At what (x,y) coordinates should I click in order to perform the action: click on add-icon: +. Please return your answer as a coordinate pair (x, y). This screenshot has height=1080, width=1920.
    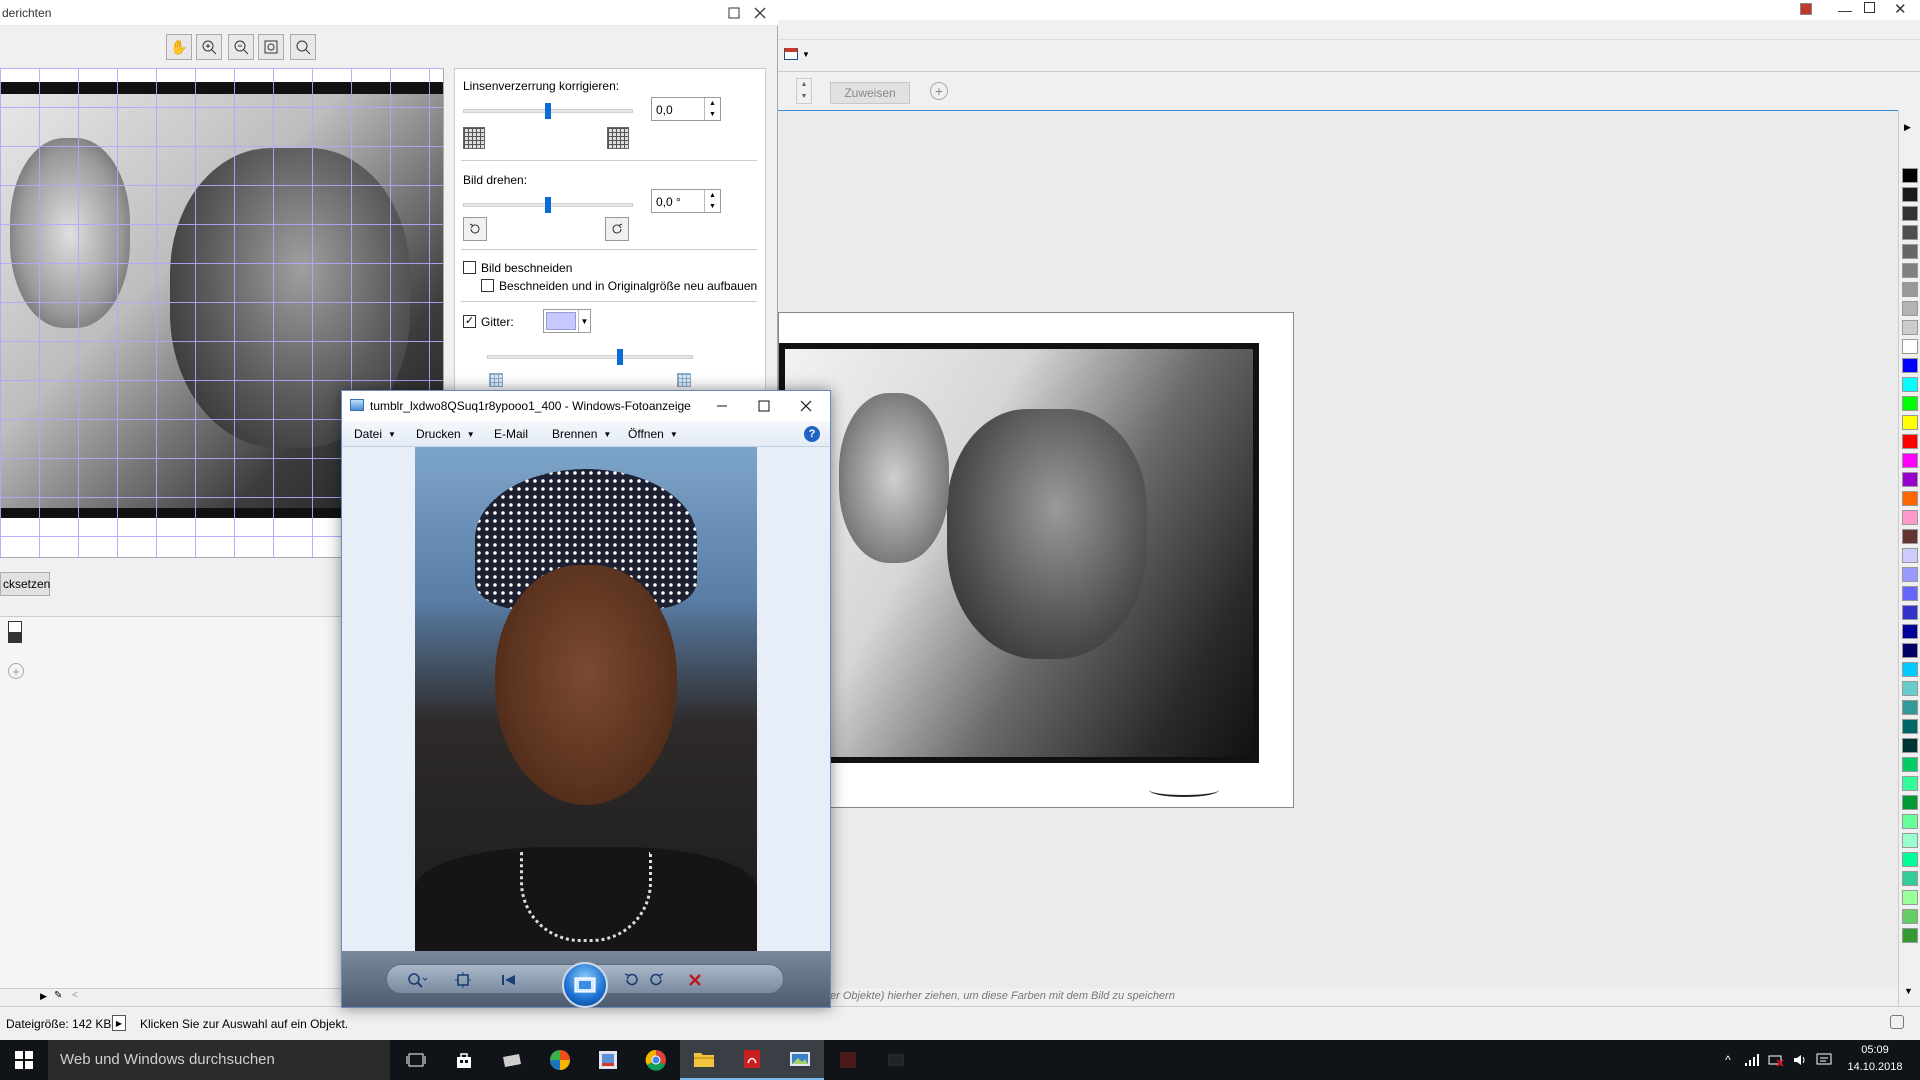
    Looking at the image, I should click on (16, 671).